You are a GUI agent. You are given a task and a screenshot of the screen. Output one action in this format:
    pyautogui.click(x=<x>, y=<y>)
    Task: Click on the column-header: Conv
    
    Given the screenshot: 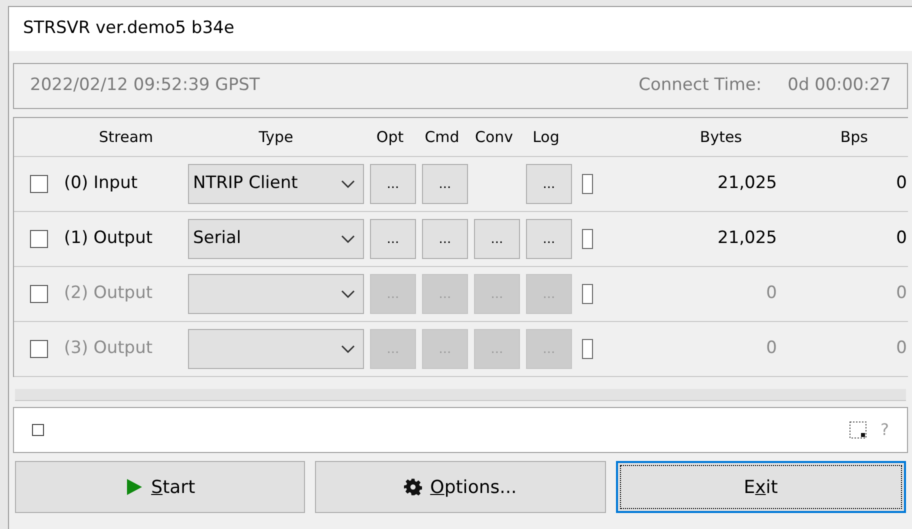 What is the action you would take?
    pyautogui.click(x=494, y=137)
    